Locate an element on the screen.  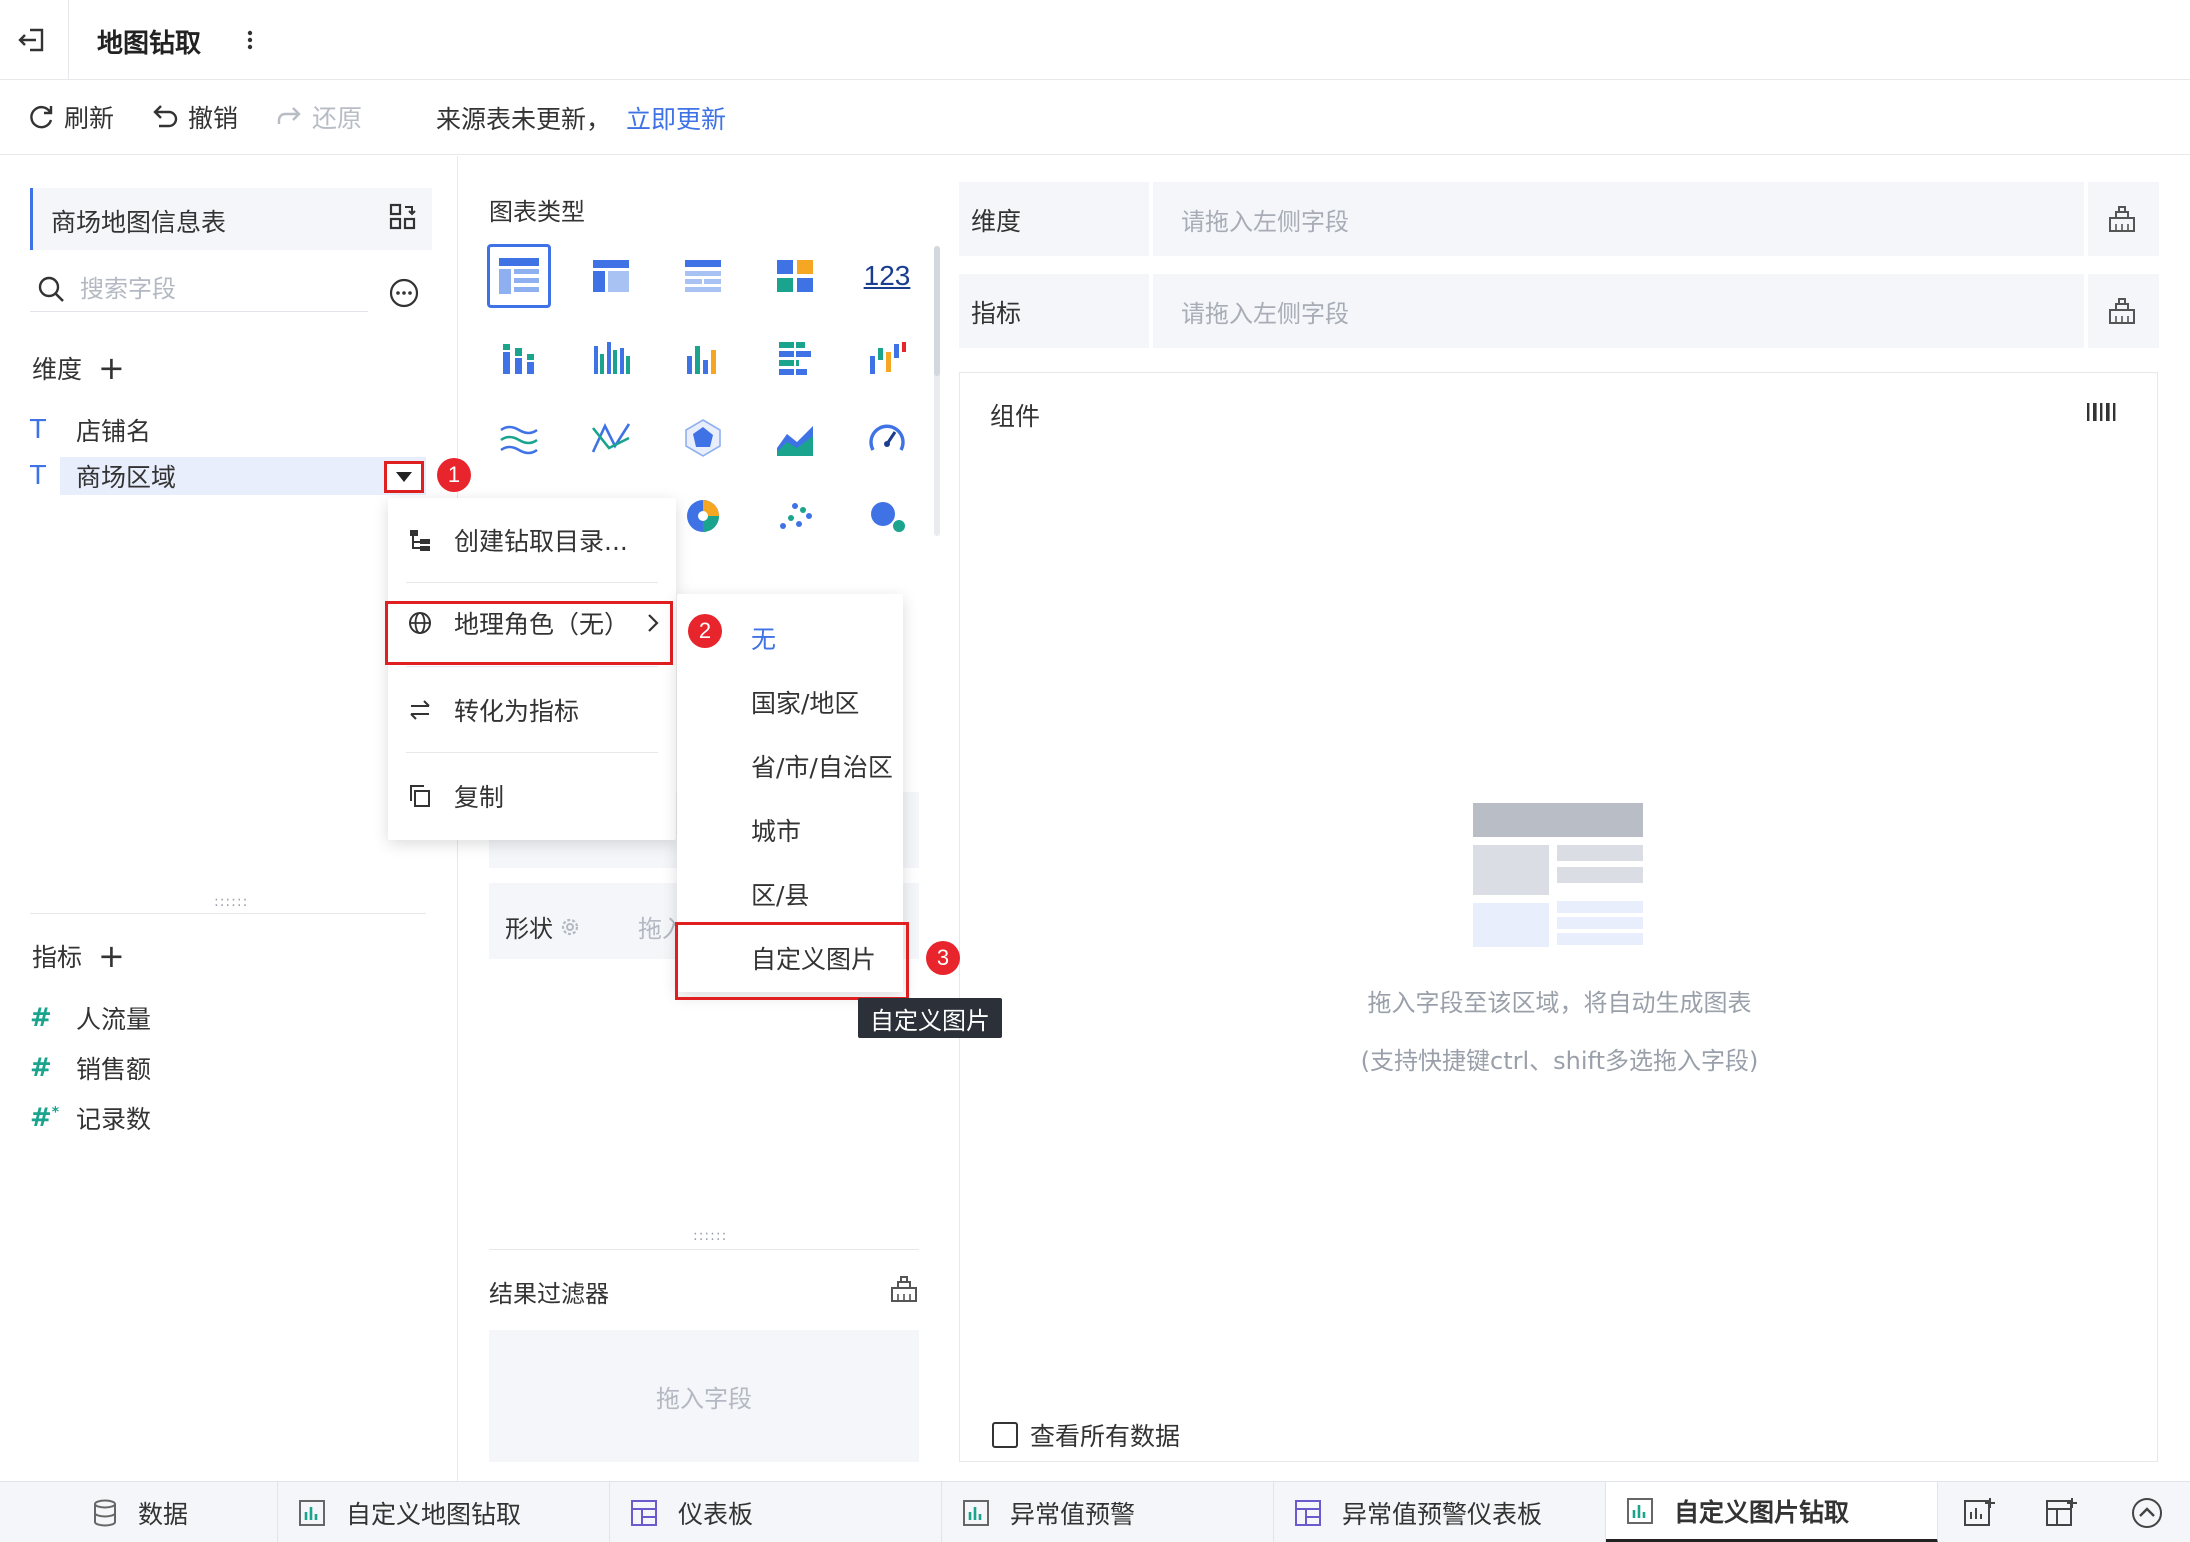
add-measure-icon: + is located at coordinates (111, 956).